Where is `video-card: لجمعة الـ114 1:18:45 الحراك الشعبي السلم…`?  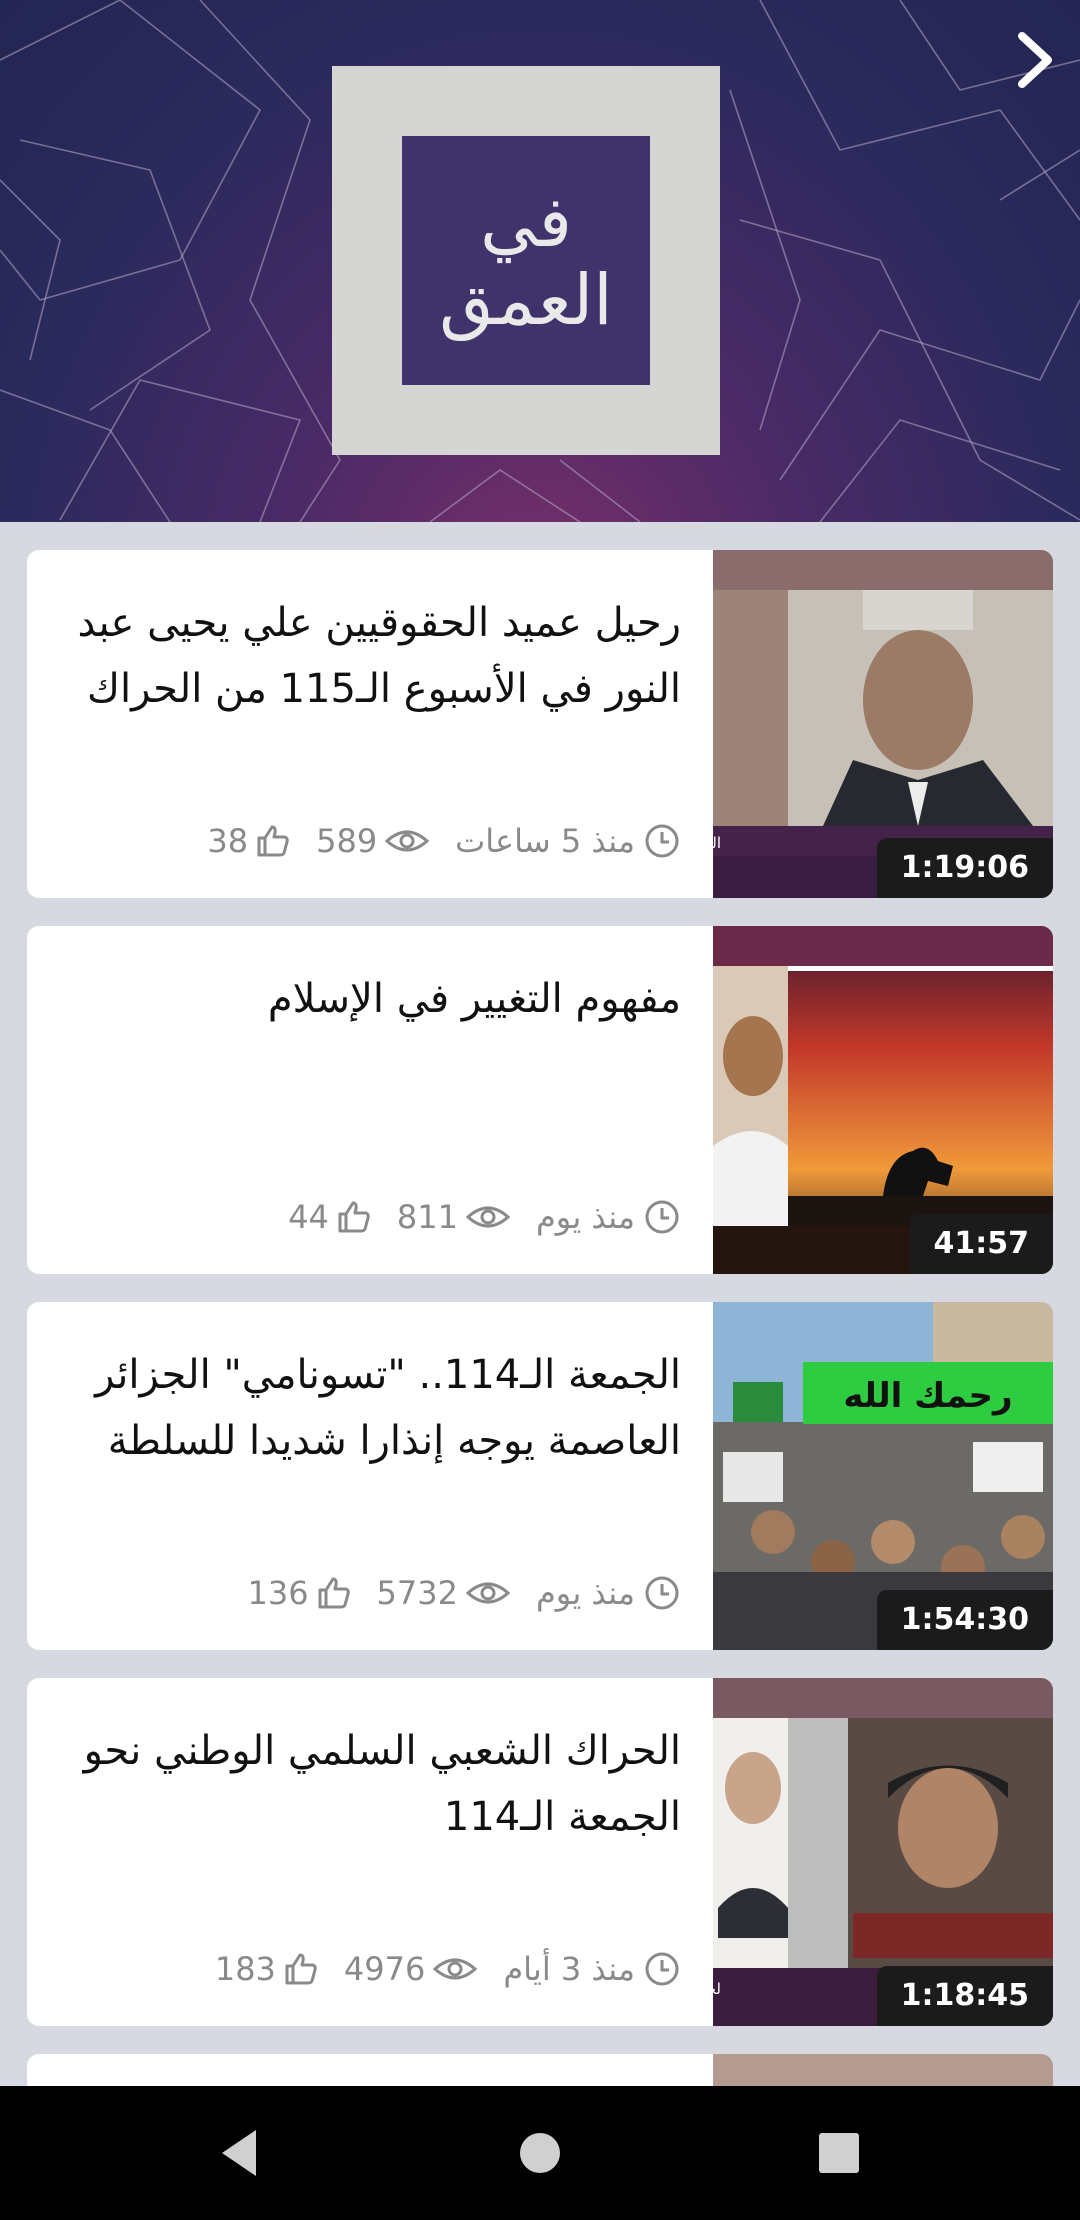 video-card: لجمعة الـ114 1:18:45 الحراك الشعبي السلم… is located at coordinates (540, 1852).